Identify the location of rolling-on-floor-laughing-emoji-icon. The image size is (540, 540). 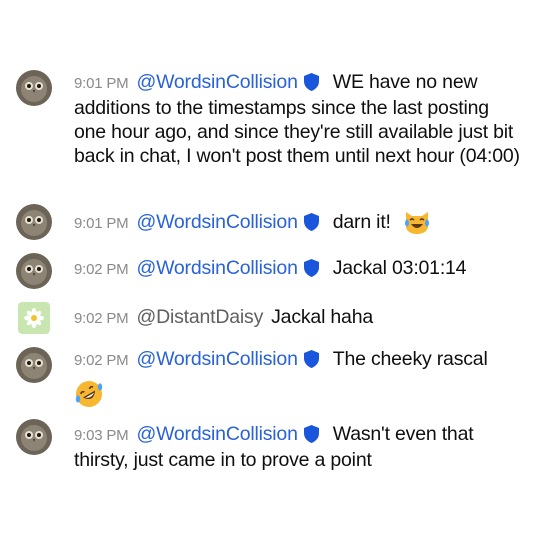
(89, 394).